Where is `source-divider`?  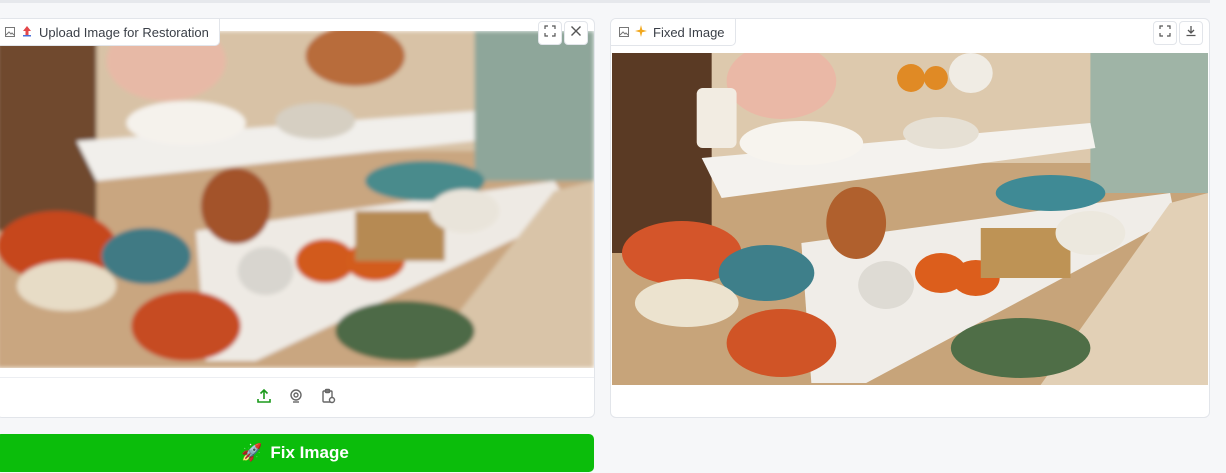
source-divider is located at coordinates (297, 377).